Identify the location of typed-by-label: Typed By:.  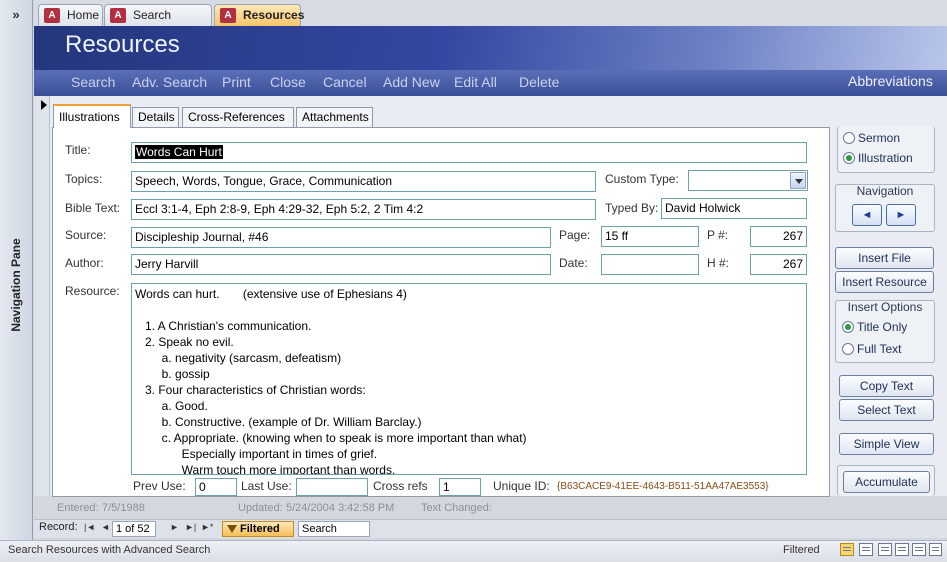
(632, 208).